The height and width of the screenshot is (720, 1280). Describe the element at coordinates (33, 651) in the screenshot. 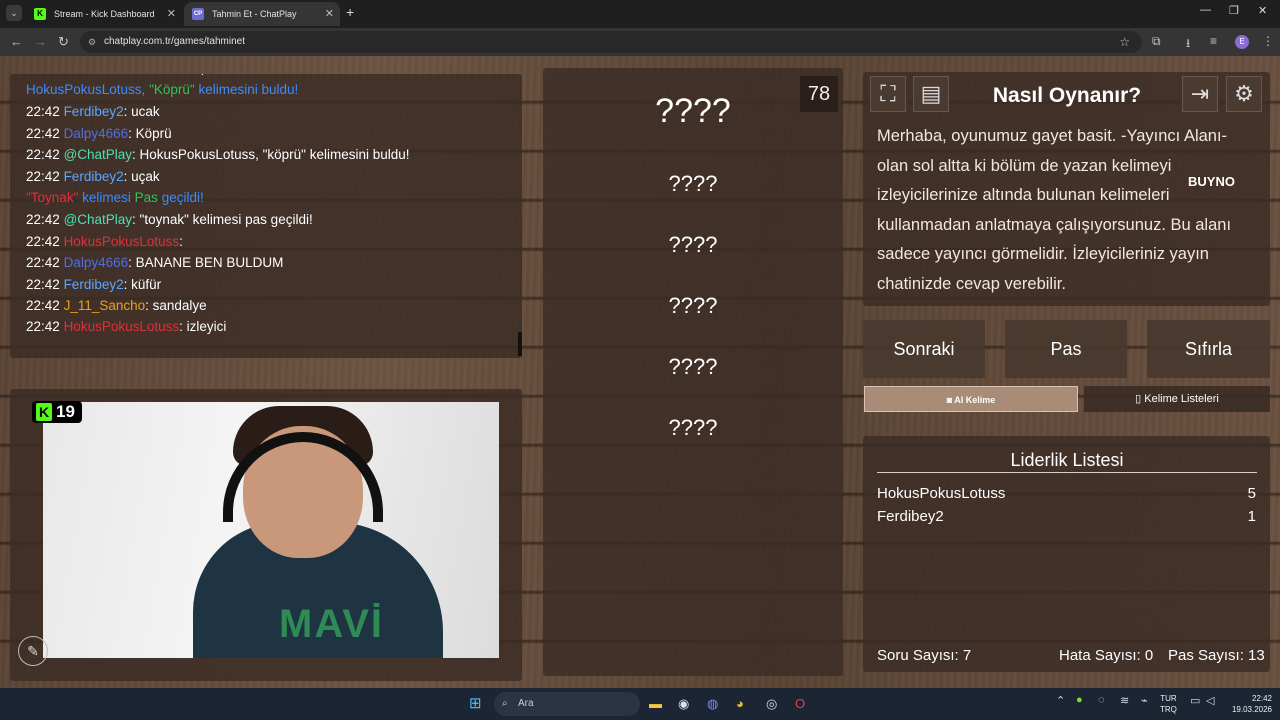

I see `pen-icon: ✎` at that location.